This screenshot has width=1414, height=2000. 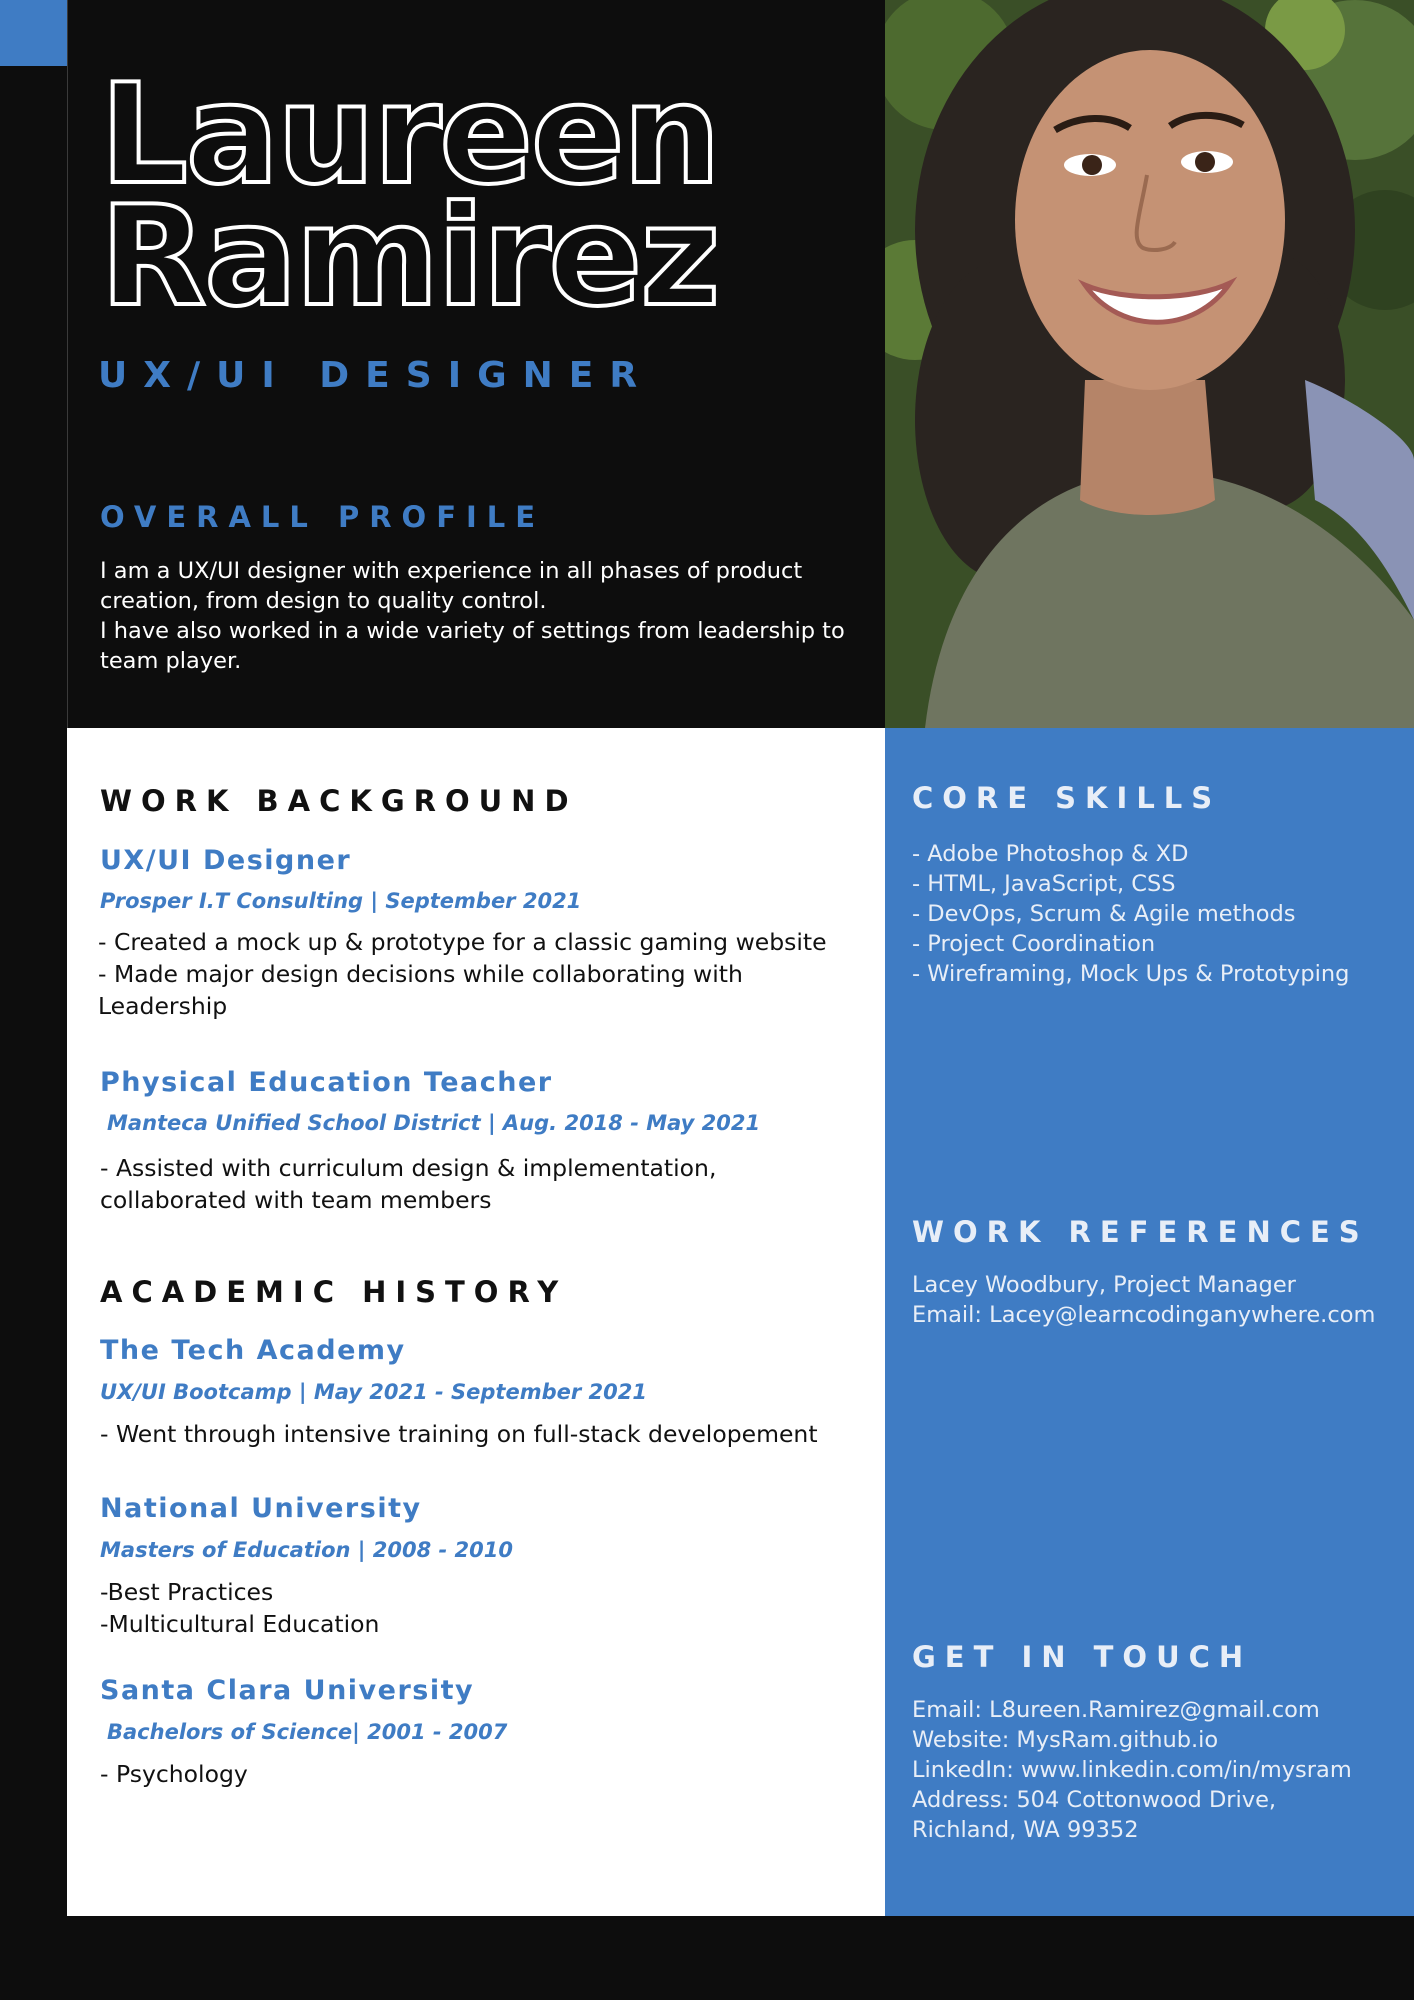 I want to click on job-title: UX/UI DESIGNER, so click(x=376, y=375).